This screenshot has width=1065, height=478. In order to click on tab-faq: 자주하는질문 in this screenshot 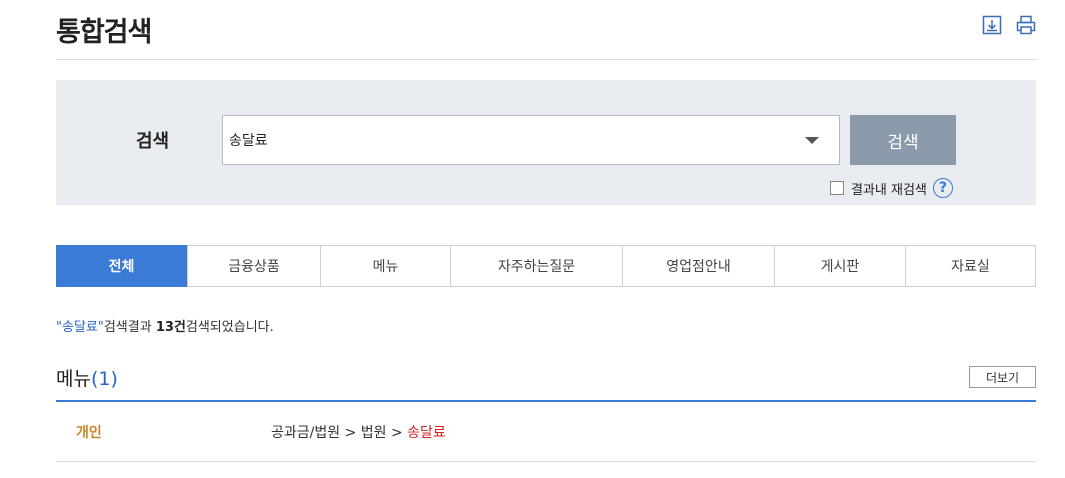, I will do `click(536, 266)`.